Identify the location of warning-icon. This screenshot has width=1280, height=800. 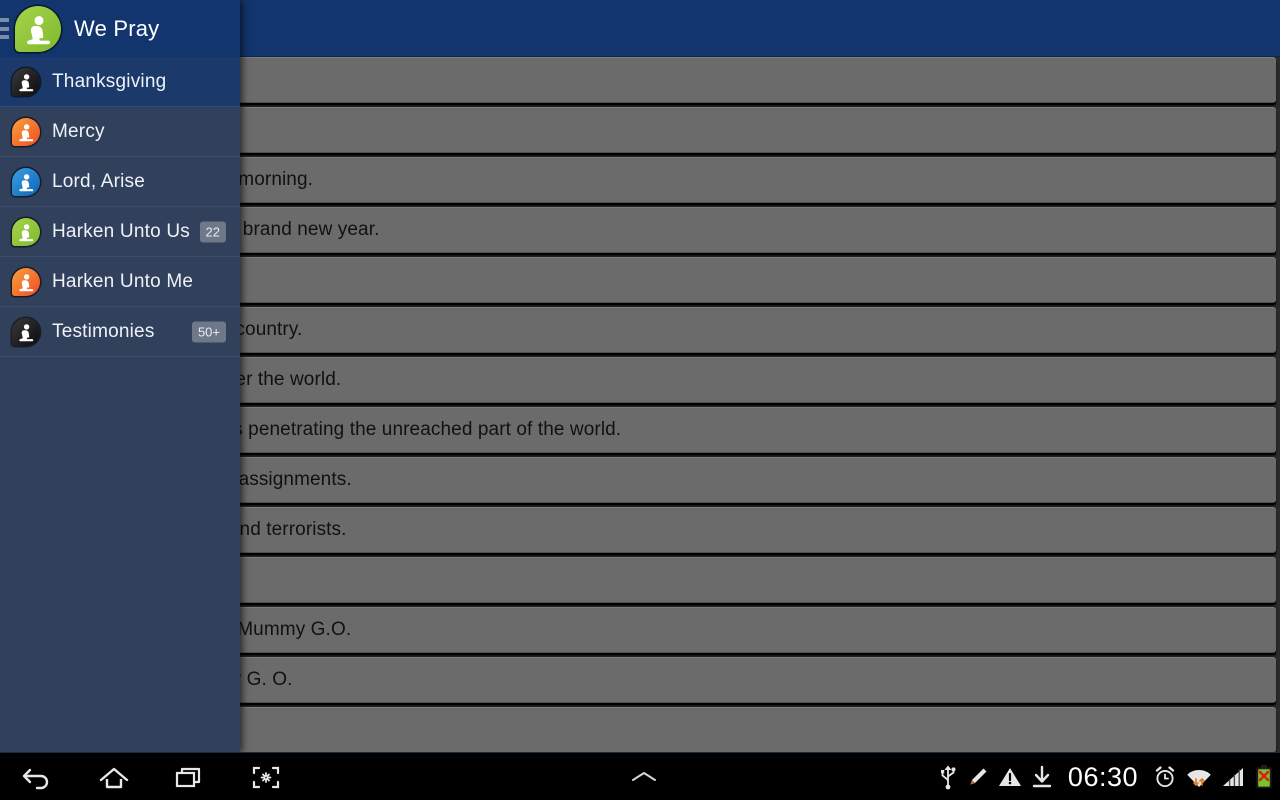
(1010, 777).